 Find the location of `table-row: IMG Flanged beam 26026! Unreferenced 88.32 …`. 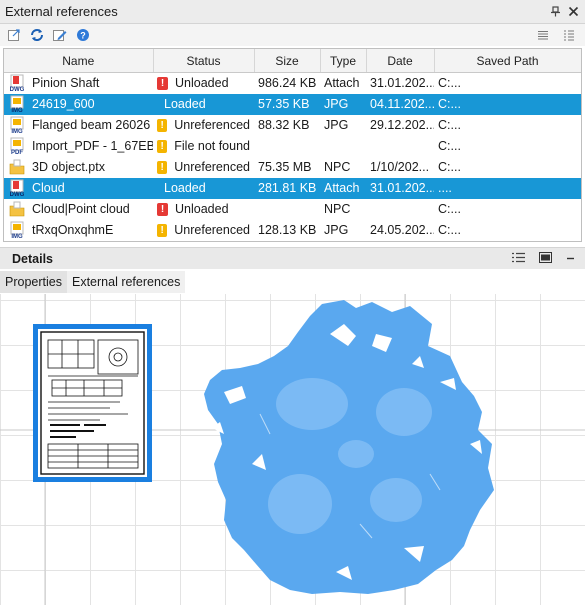

table-row: IMG Flanged beam 26026! Unreferenced 88.32 … is located at coordinates (292, 125).